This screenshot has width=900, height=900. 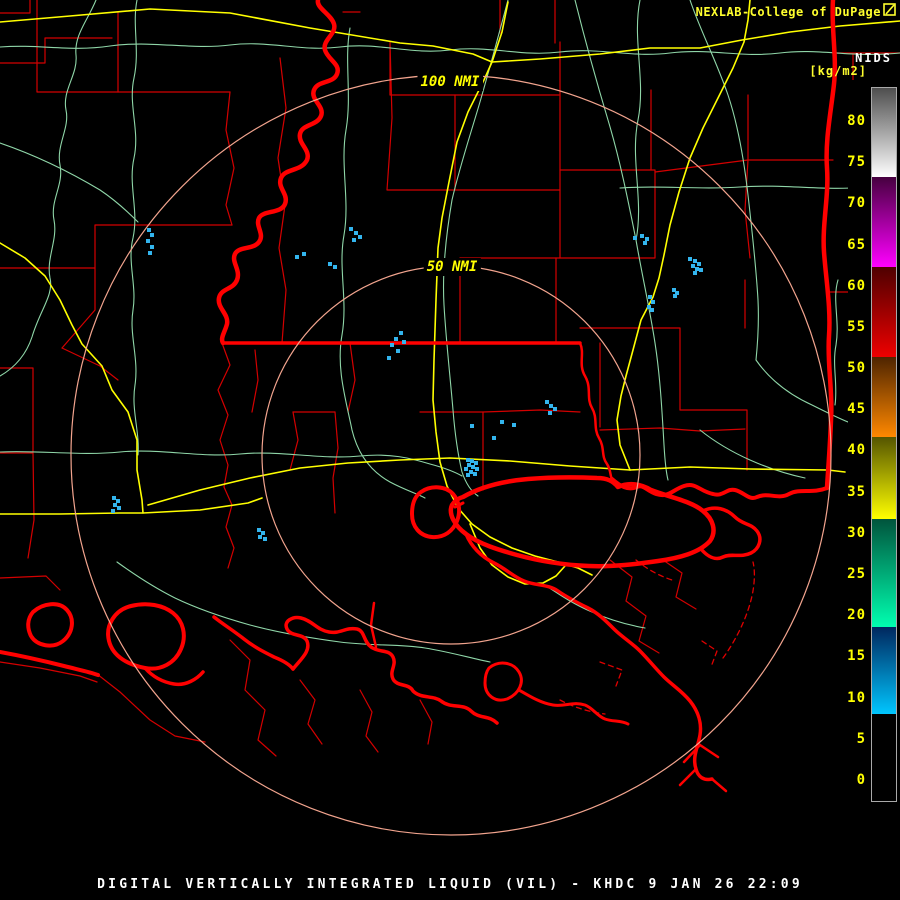 I want to click on cod-flag-icon, so click(x=889, y=9).